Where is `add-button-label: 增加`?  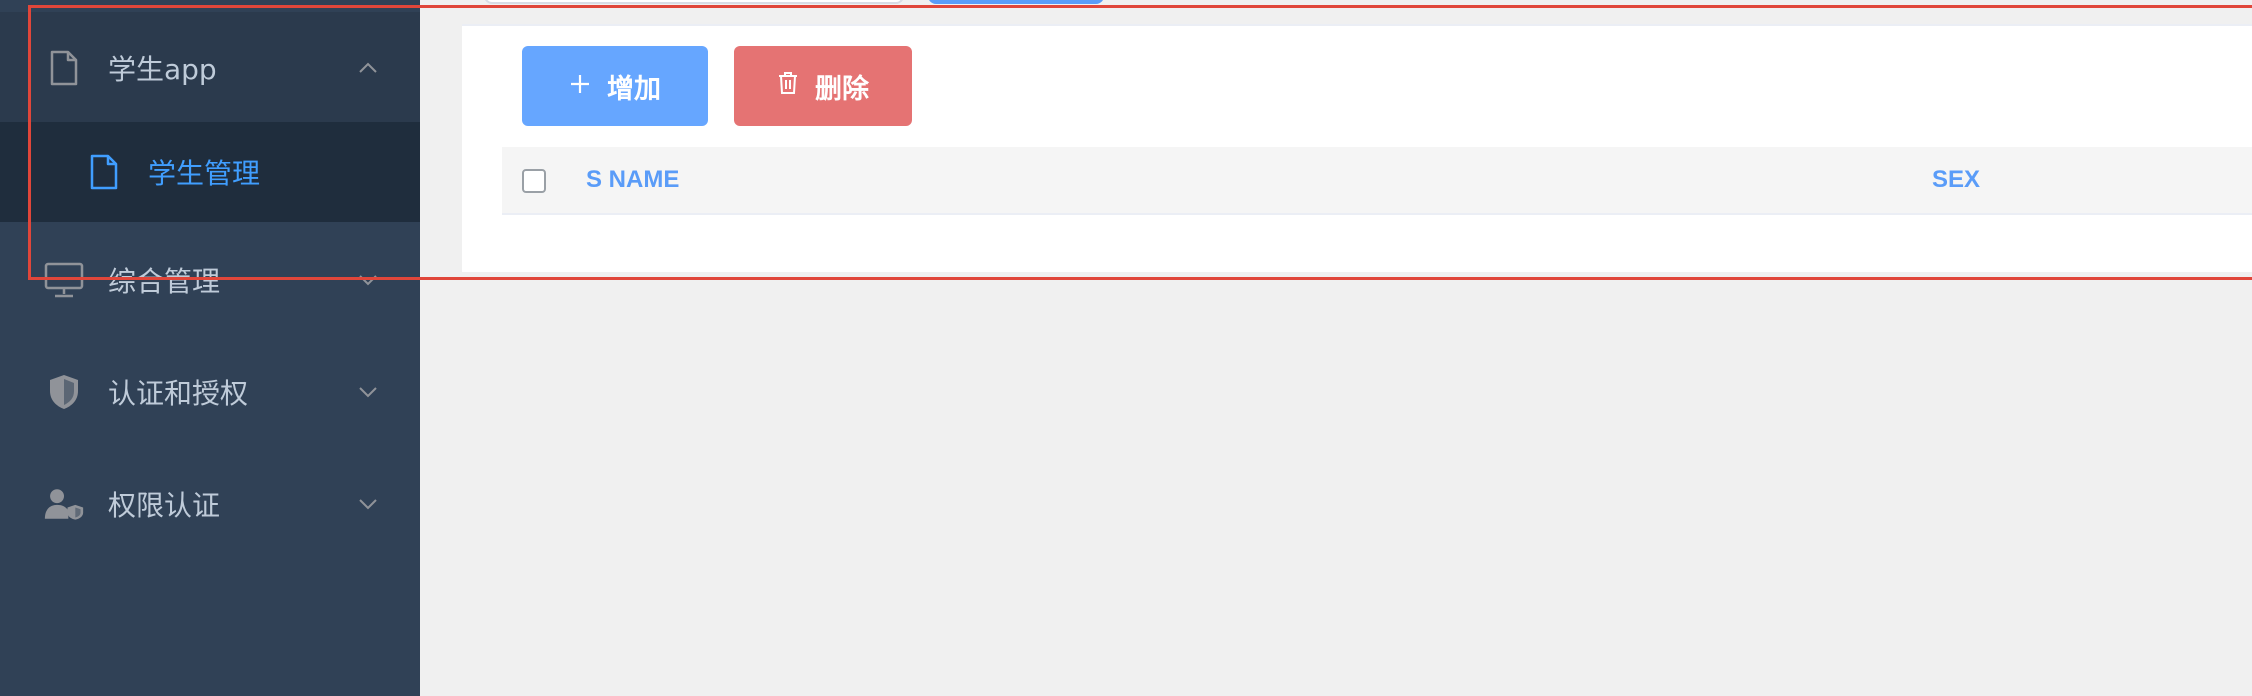 add-button-label: 增加 is located at coordinates (634, 89).